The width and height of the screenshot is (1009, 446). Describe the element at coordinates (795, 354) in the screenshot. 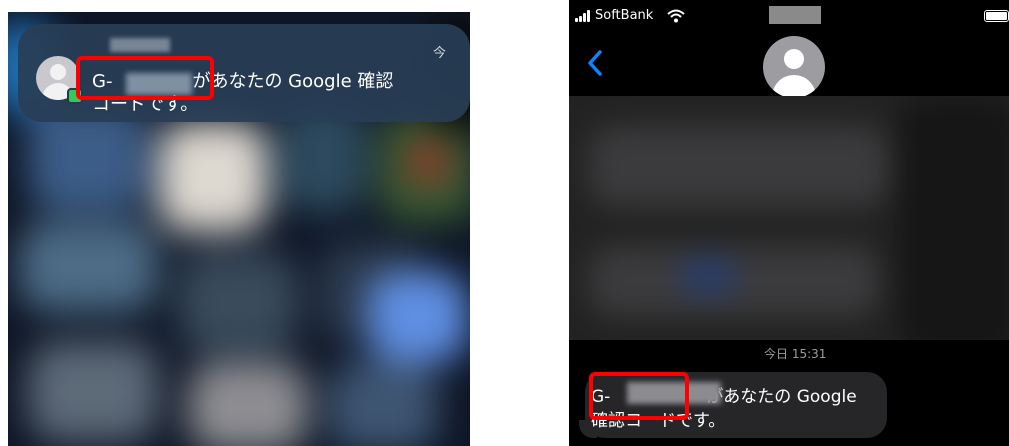

I see `message-date-label: 今日 15:31` at that location.